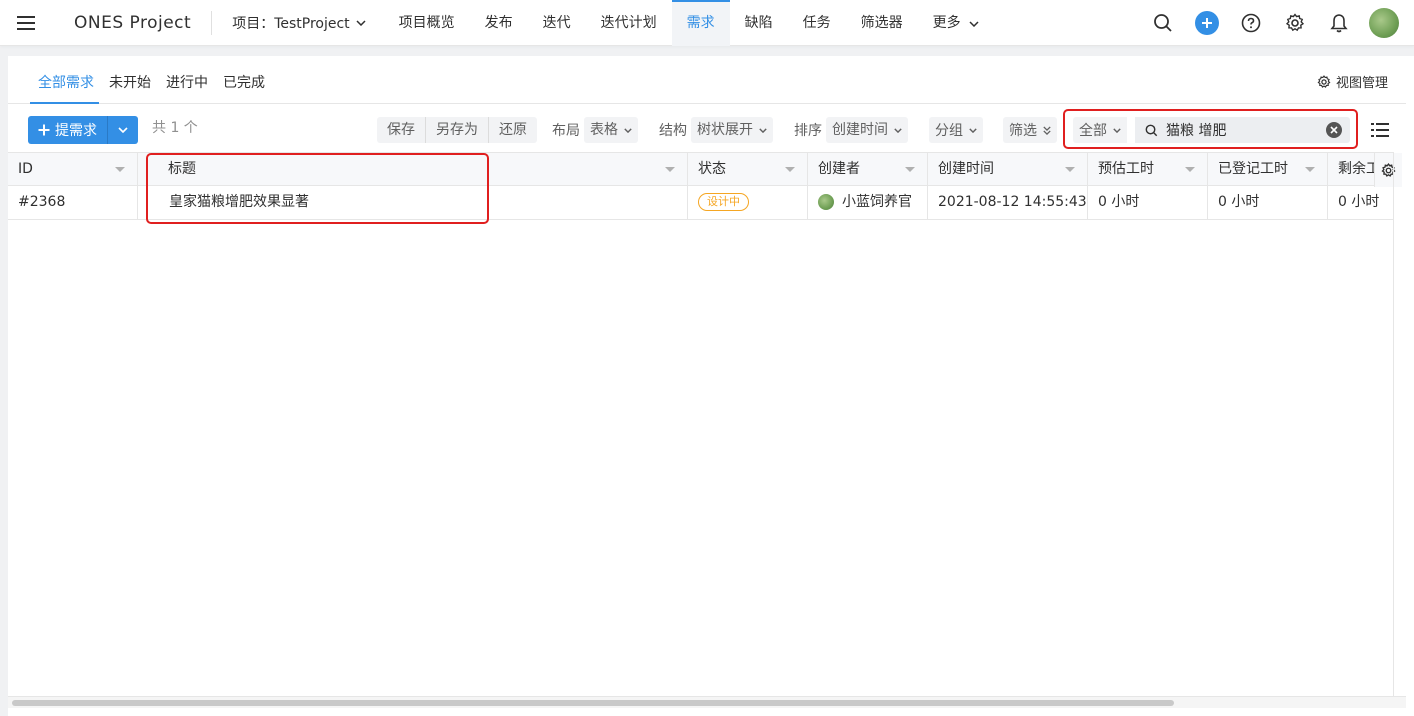  What do you see at coordinates (1334, 130) in the screenshot?
I see `clear-icon` at bounding box center [1334, 130].